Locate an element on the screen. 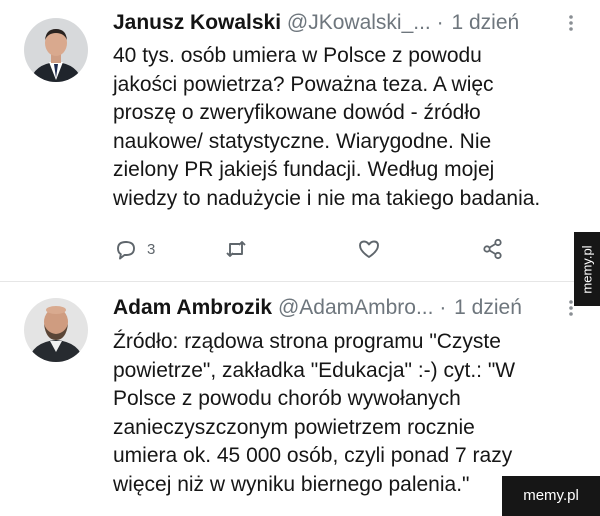 Image resolution: width=600 pixels, height=516 pixels. retweet-icon is located at coordinates (236, 249).